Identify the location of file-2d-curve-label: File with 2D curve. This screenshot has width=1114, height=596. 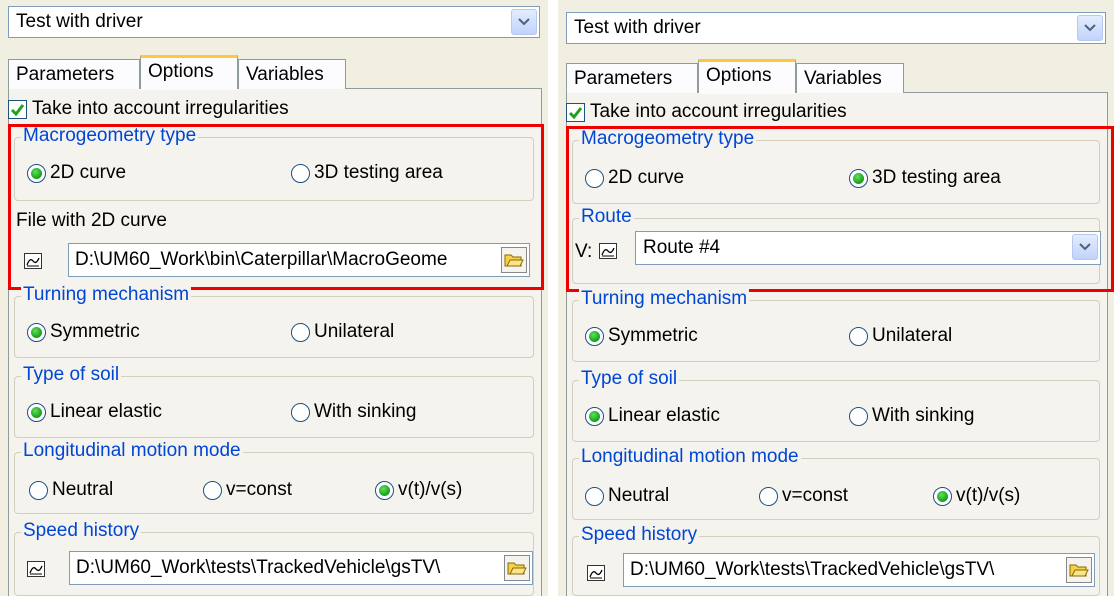
(91, 220).